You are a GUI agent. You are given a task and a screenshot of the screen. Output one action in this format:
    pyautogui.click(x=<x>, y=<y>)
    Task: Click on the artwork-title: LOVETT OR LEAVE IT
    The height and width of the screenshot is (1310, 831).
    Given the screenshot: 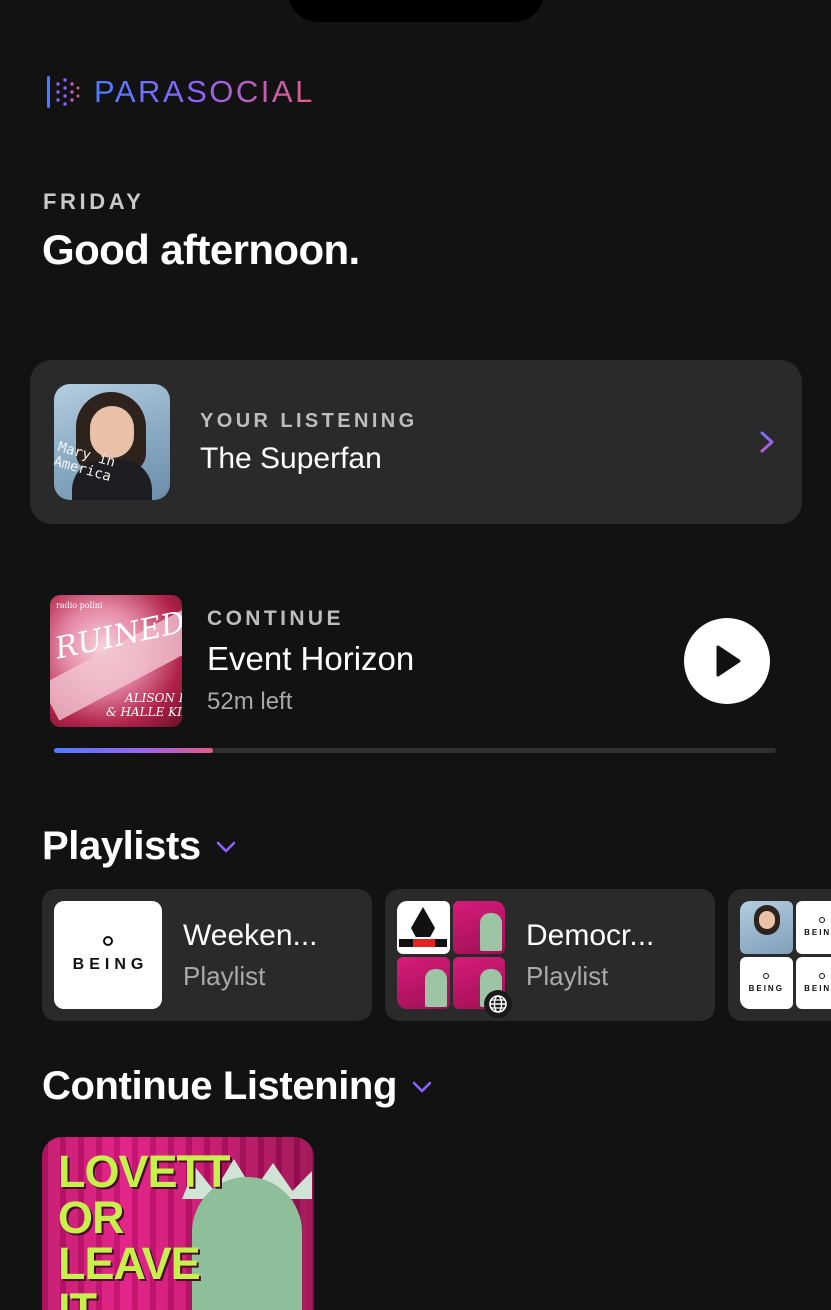 What is the action you would take?
    pyautogui.click(x=144, y=1228)
    